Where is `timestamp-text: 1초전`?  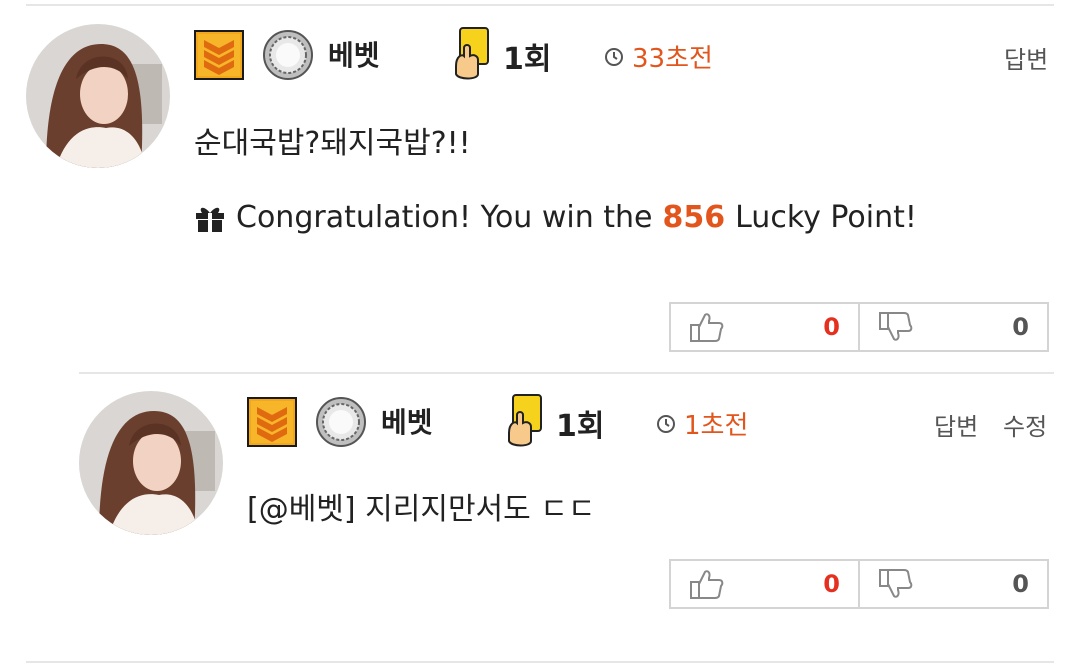
timestamp-text: 1초전 is located at coordinates (716, 426).